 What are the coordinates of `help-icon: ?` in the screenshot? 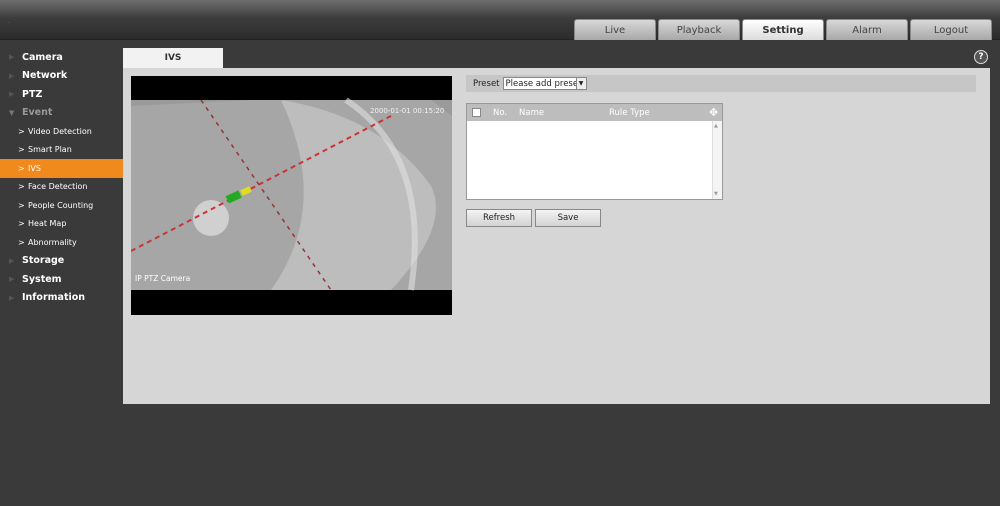 It's located at (981, 57).